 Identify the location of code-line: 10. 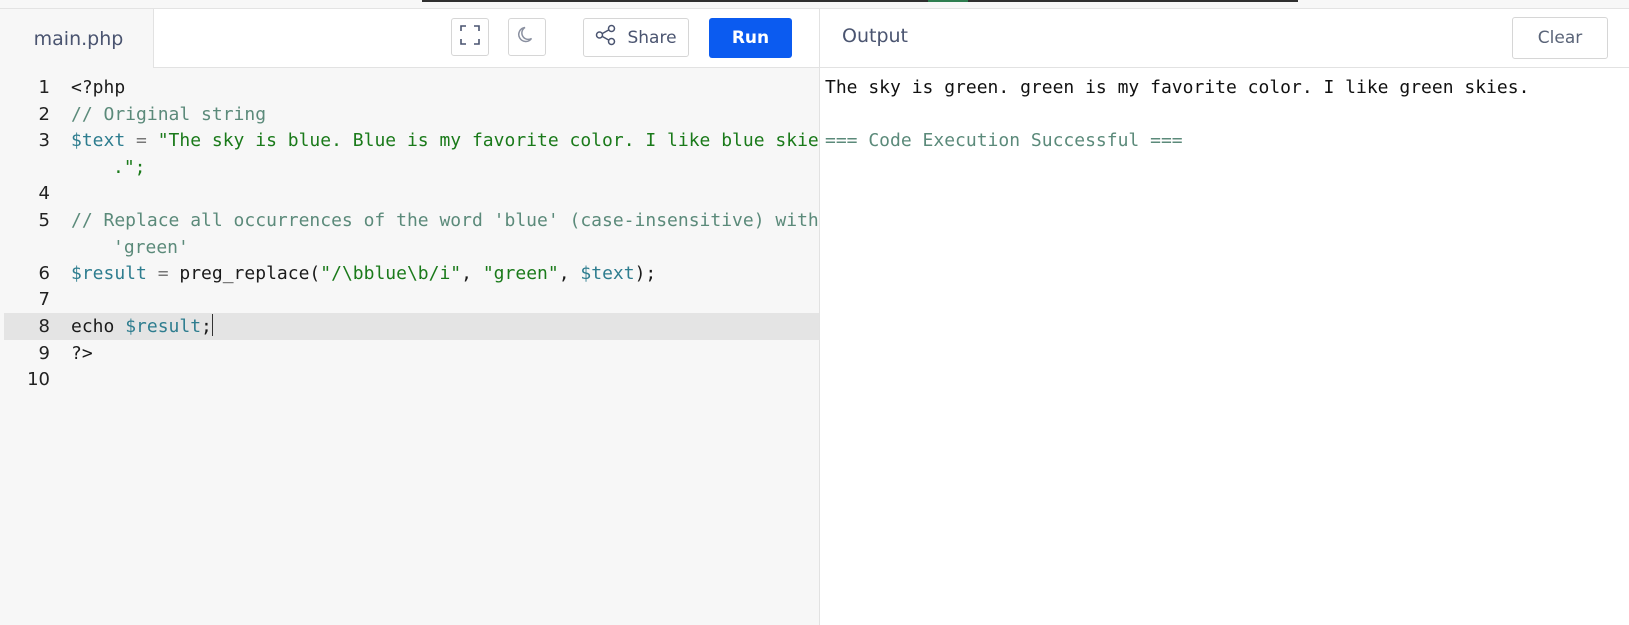
(411, 379).